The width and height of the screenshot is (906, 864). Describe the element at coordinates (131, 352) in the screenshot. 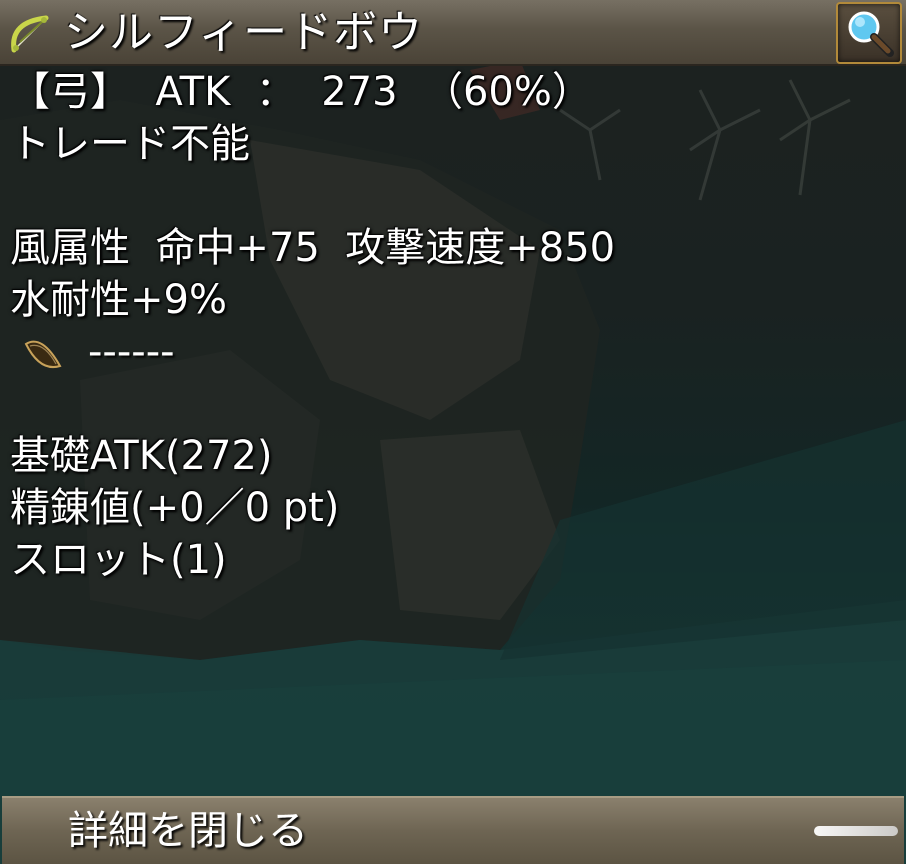

I see `card-slot-text: ------` at that location.